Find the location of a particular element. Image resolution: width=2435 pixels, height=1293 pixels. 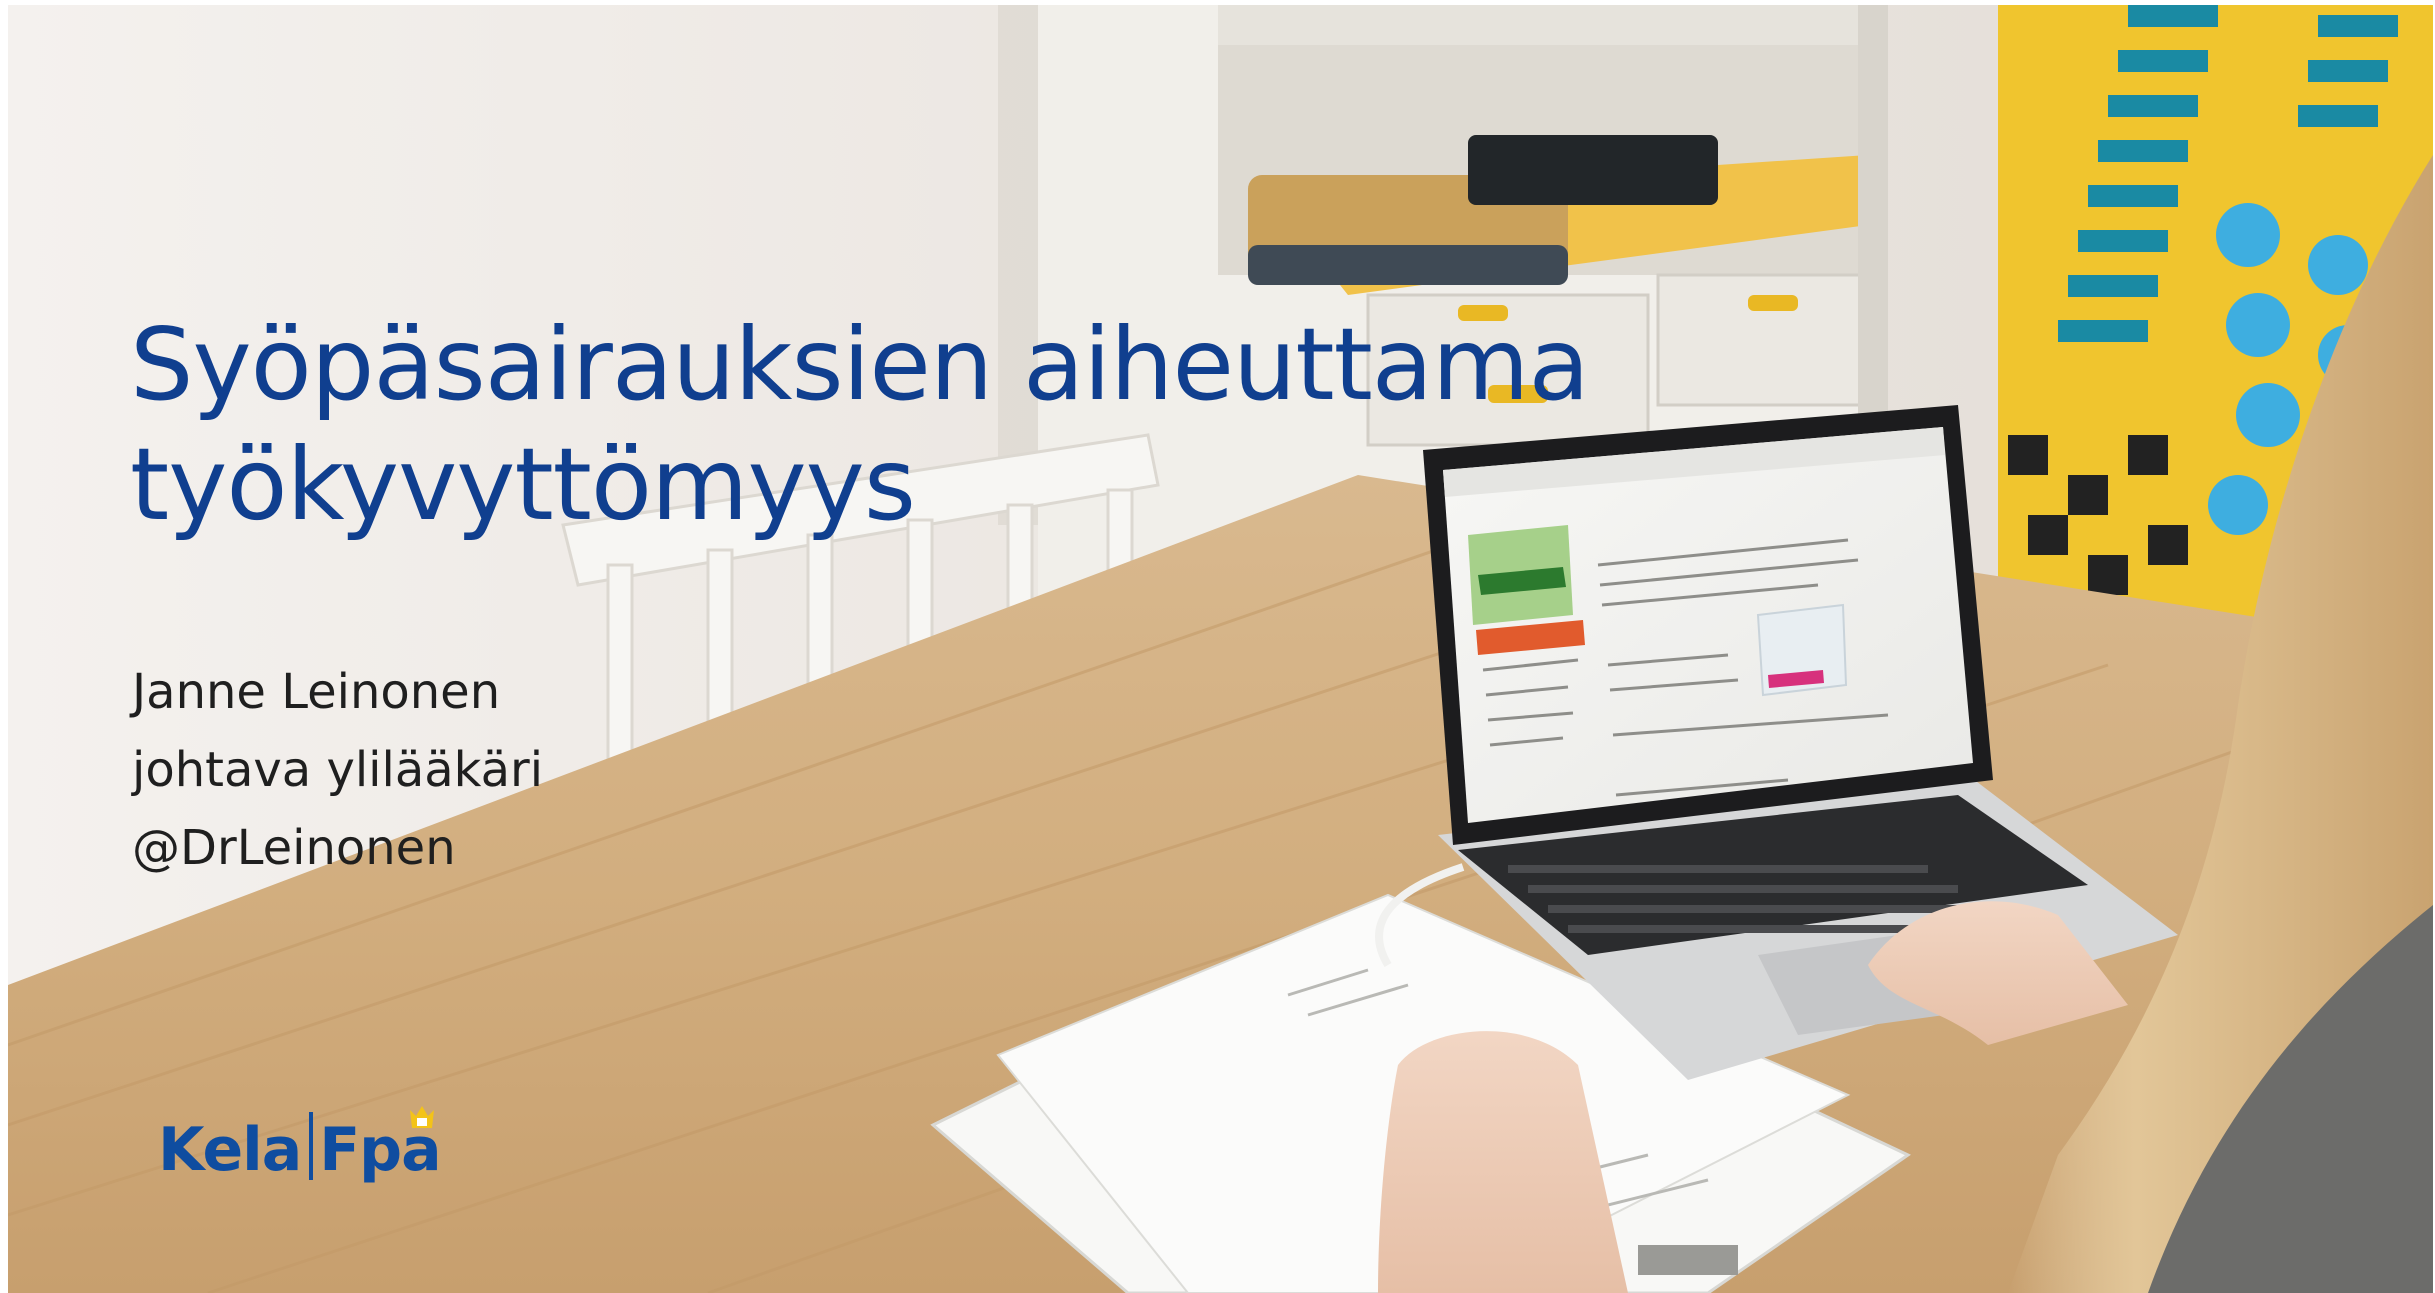

slide-title-line-1: Syöpäsairauksien aiheuttama is located at coordinates (860, 364).